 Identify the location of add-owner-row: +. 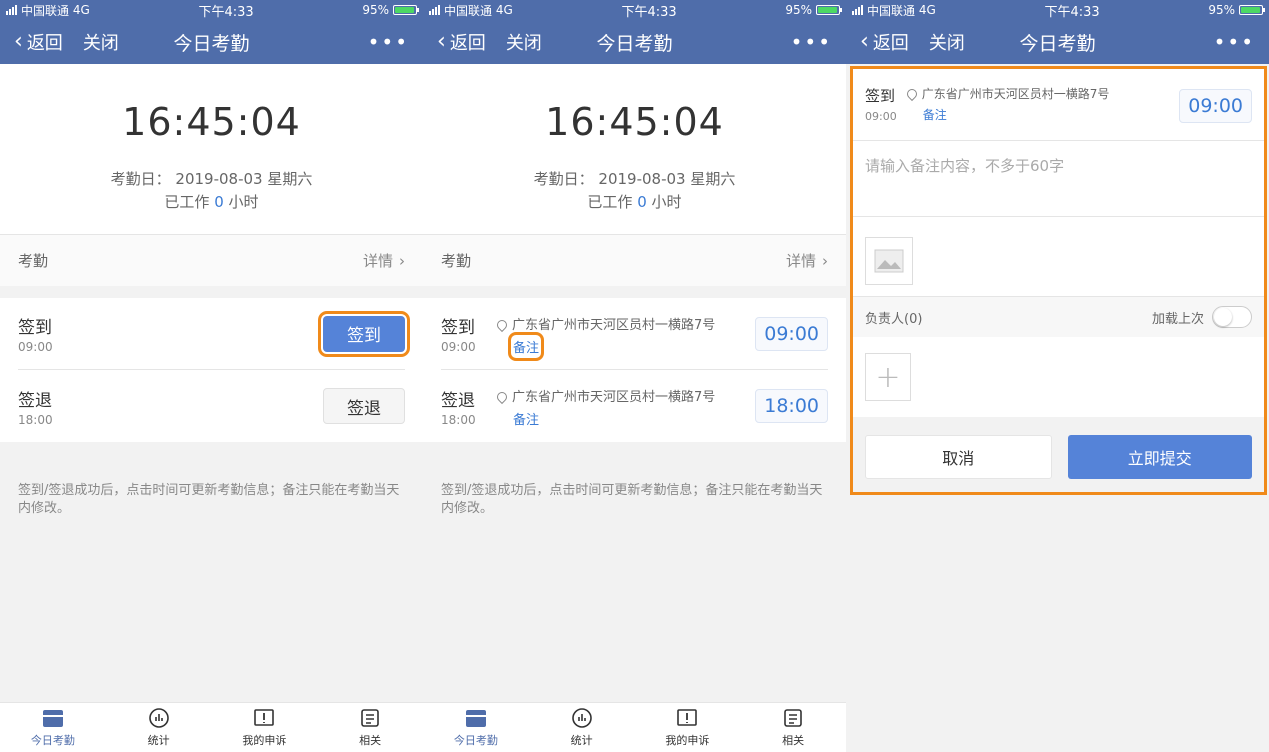
(1058, 377).